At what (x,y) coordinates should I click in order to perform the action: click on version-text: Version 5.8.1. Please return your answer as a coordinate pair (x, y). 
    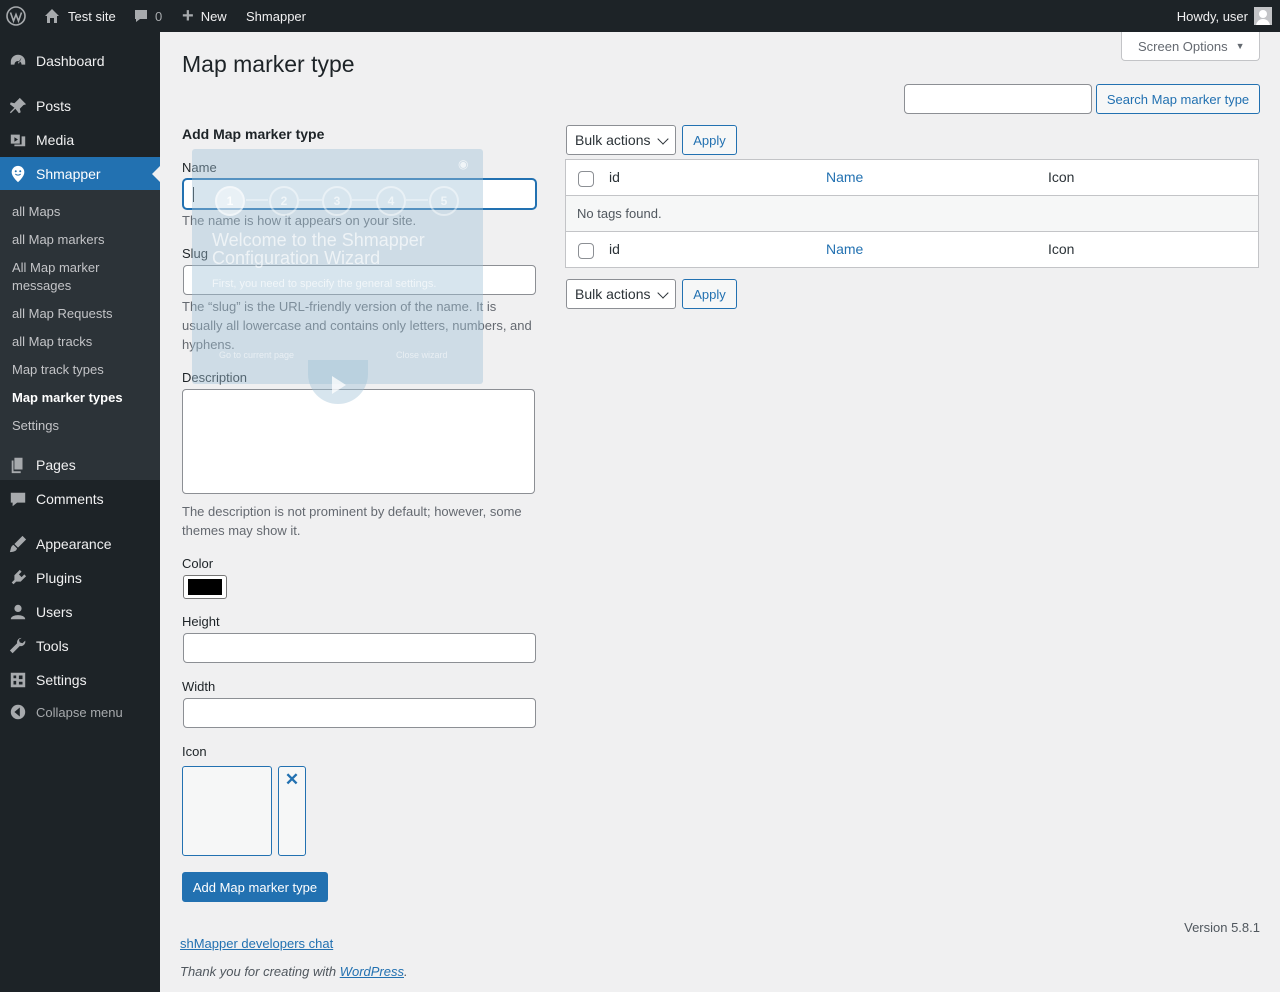
    Looking at the image, I should click on (1222, 927).